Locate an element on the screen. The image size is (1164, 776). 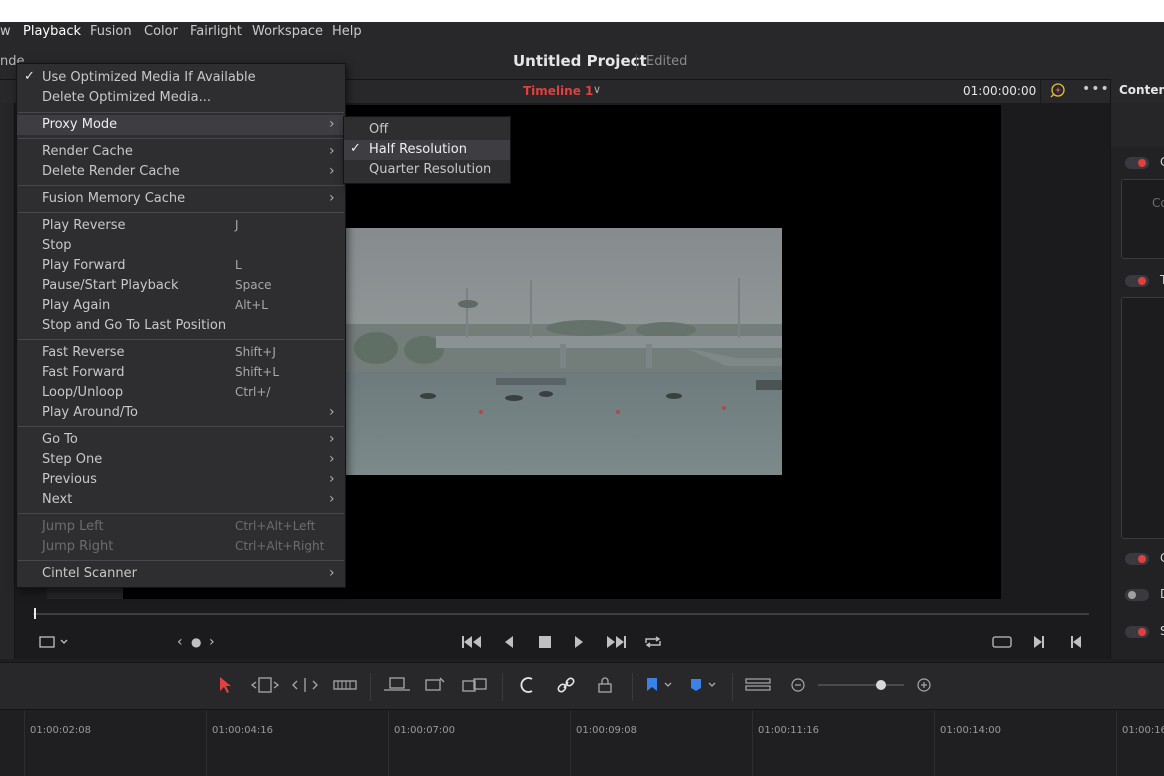
selection-arrow-icon is located at coordinates (225, 687).